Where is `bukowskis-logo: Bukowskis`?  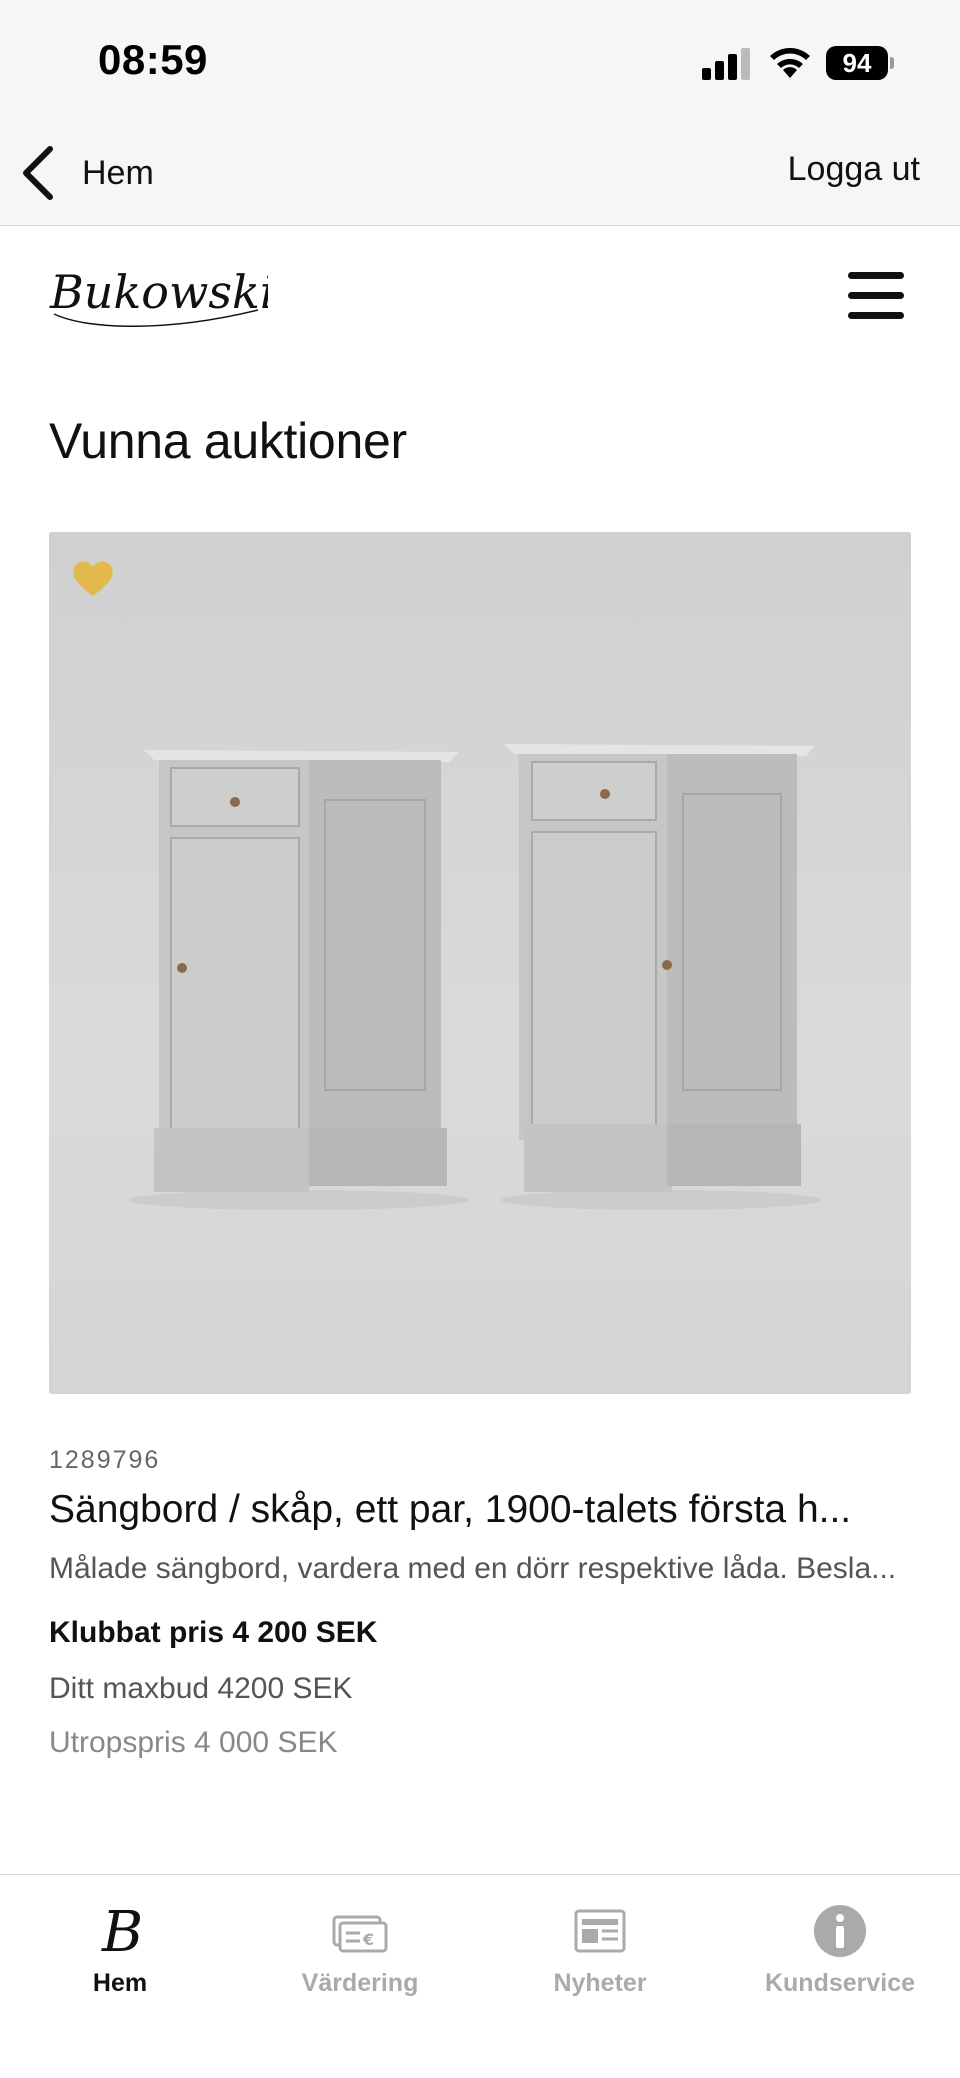 bukowskis-logo: Bukowskis is located at coordinates (158, 295).